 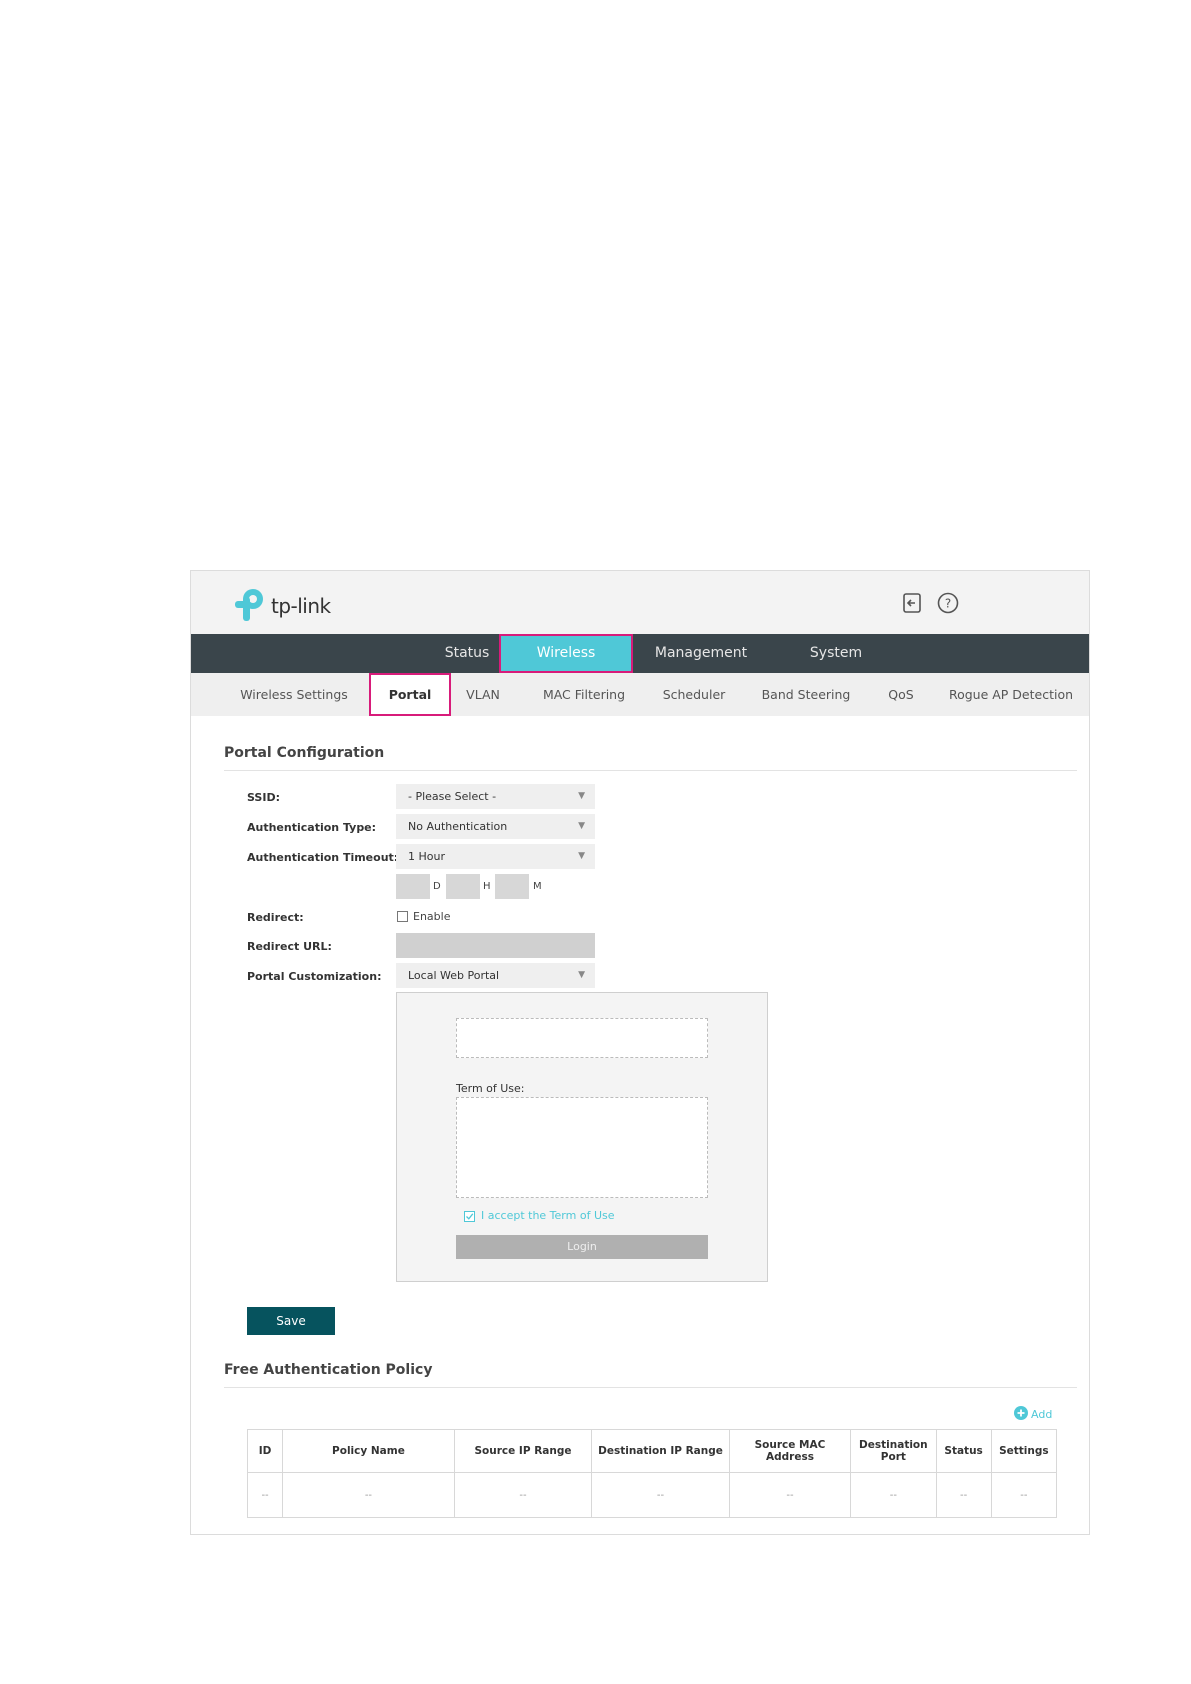 I want to click on auth-type-label: Authentication Type:, so click(x=312, y=827).